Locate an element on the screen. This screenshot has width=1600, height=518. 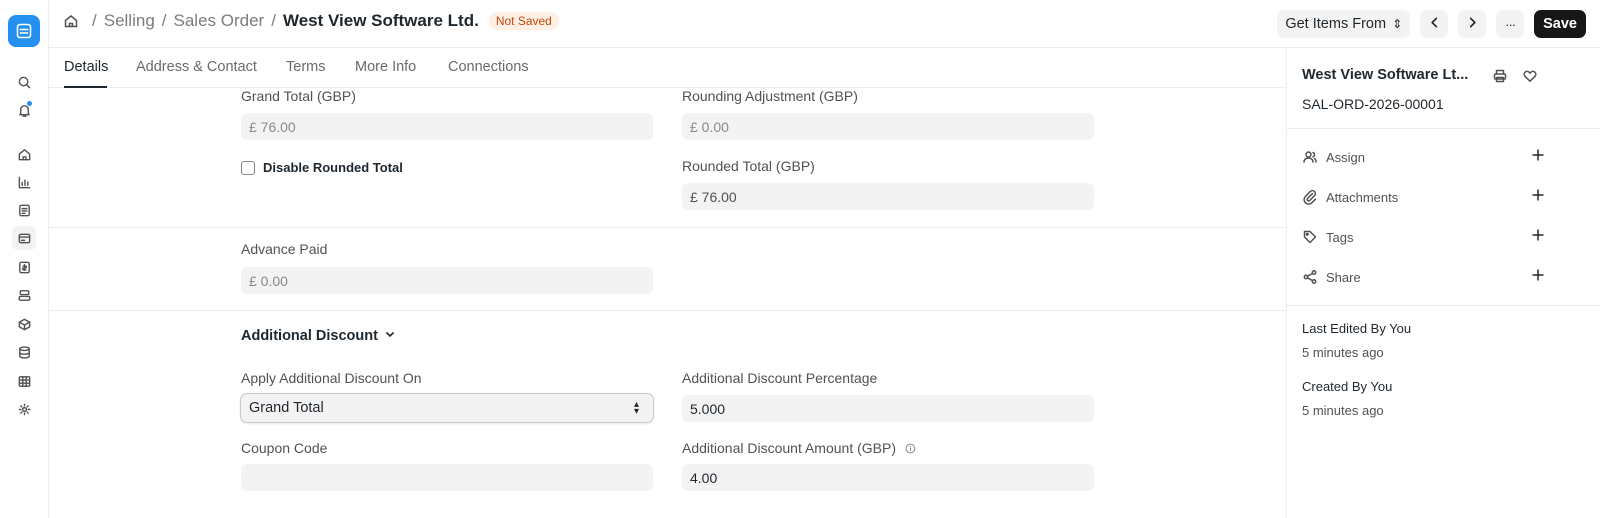
left-rail is located at coordinates (24, 259).